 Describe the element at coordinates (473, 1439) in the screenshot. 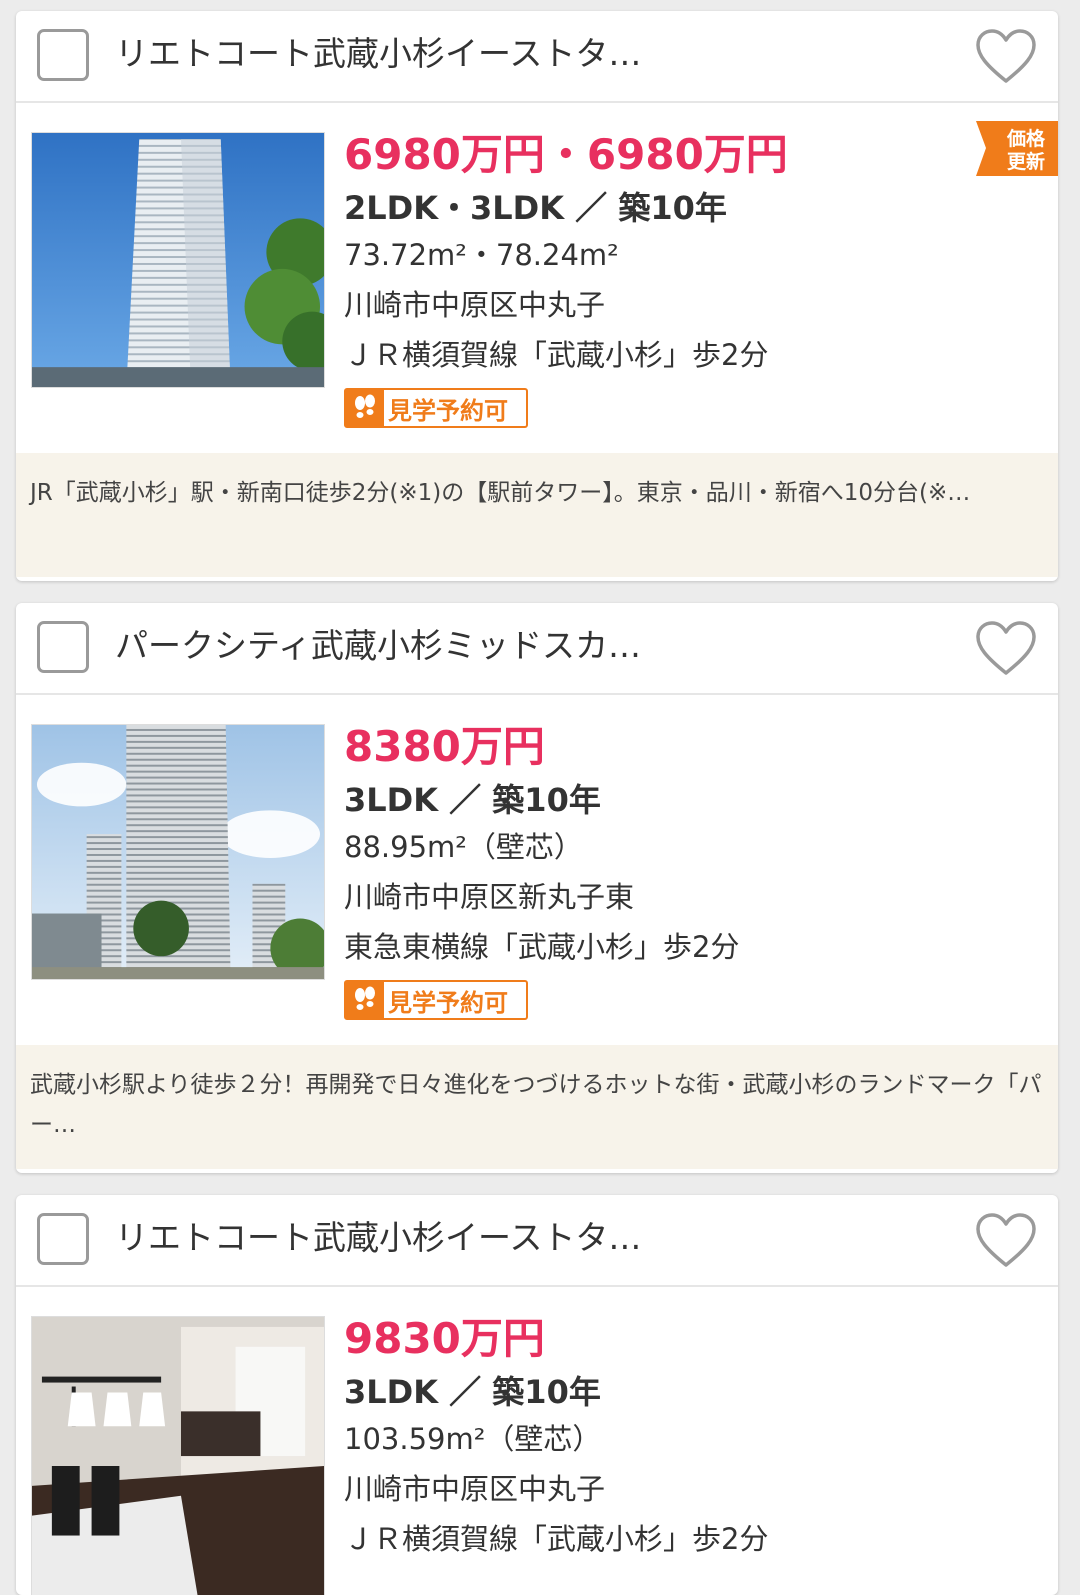

I see `listing-area: 103.59m²（壁芯）` at that location.